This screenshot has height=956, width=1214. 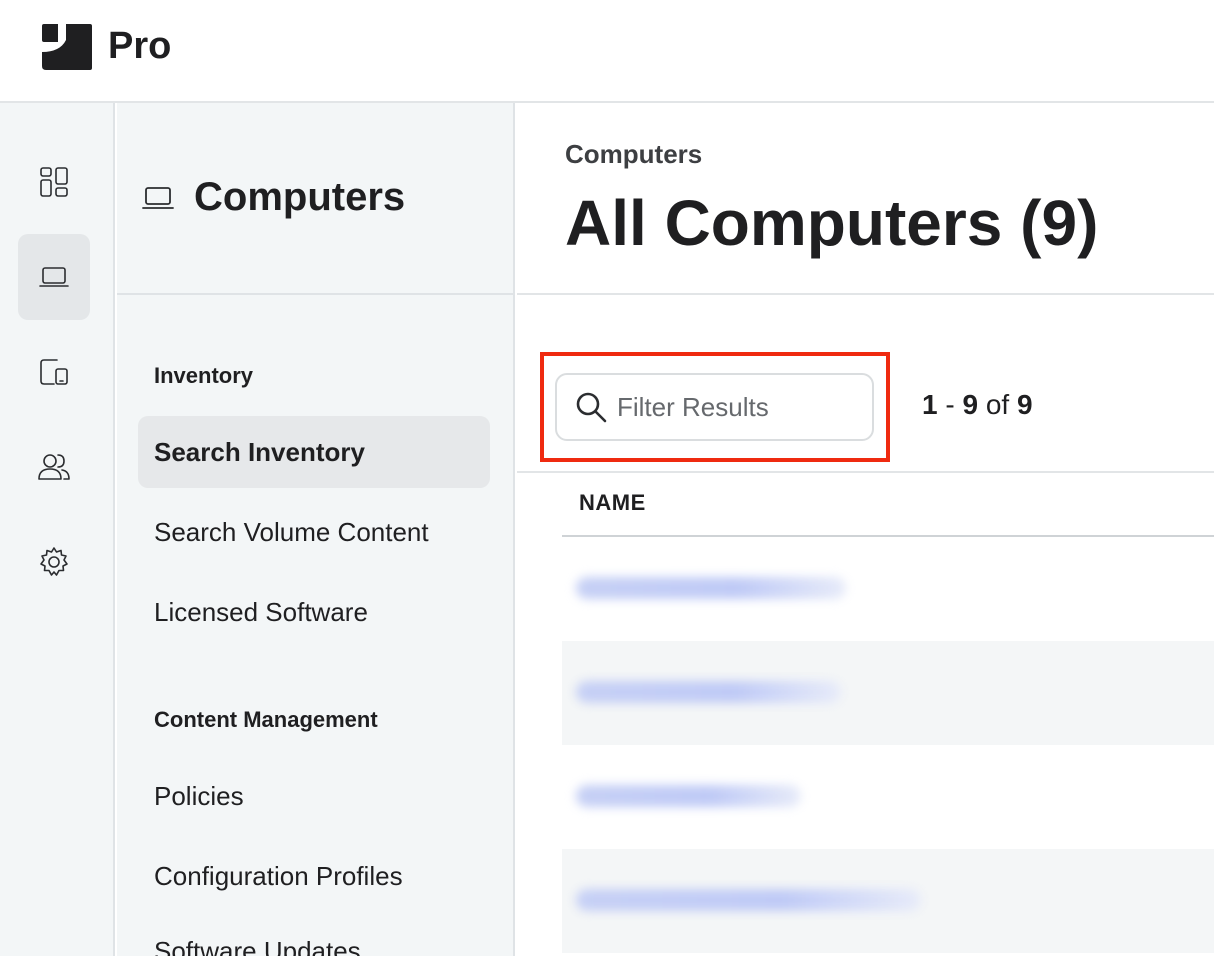 I want to click on pagination-from: 1, so click(x=930, y=404).